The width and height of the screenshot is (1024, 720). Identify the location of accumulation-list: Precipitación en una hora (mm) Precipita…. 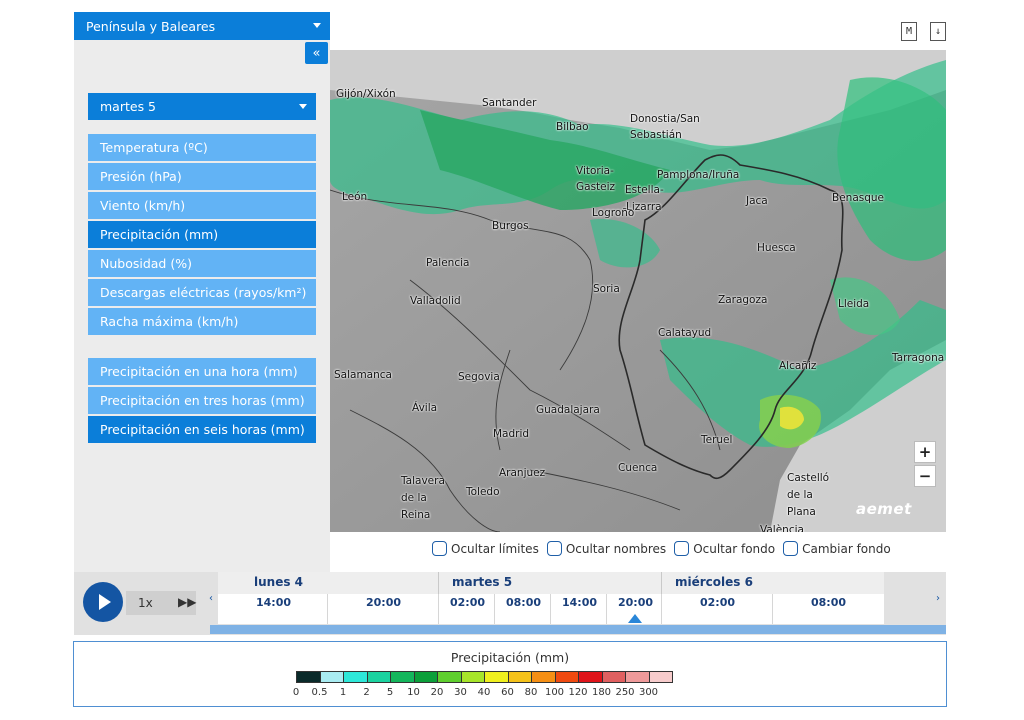
(202, 401).